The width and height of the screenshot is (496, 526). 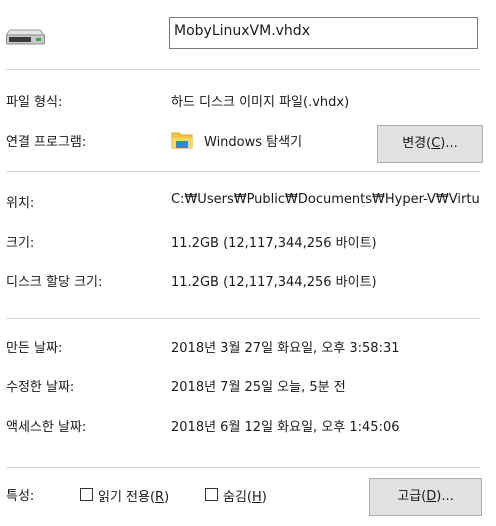 I want to click on hidden-label: 숨김(H), so click(x=245, y=495).